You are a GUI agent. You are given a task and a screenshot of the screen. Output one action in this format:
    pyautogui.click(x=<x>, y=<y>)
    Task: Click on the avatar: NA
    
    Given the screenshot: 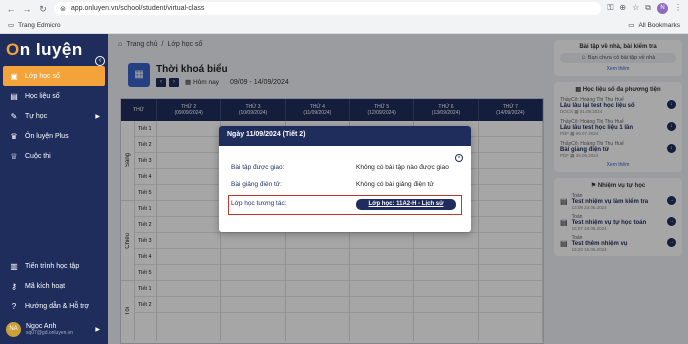 What is the action you would take?
    pyautogui.click(x=13, y=329)
    